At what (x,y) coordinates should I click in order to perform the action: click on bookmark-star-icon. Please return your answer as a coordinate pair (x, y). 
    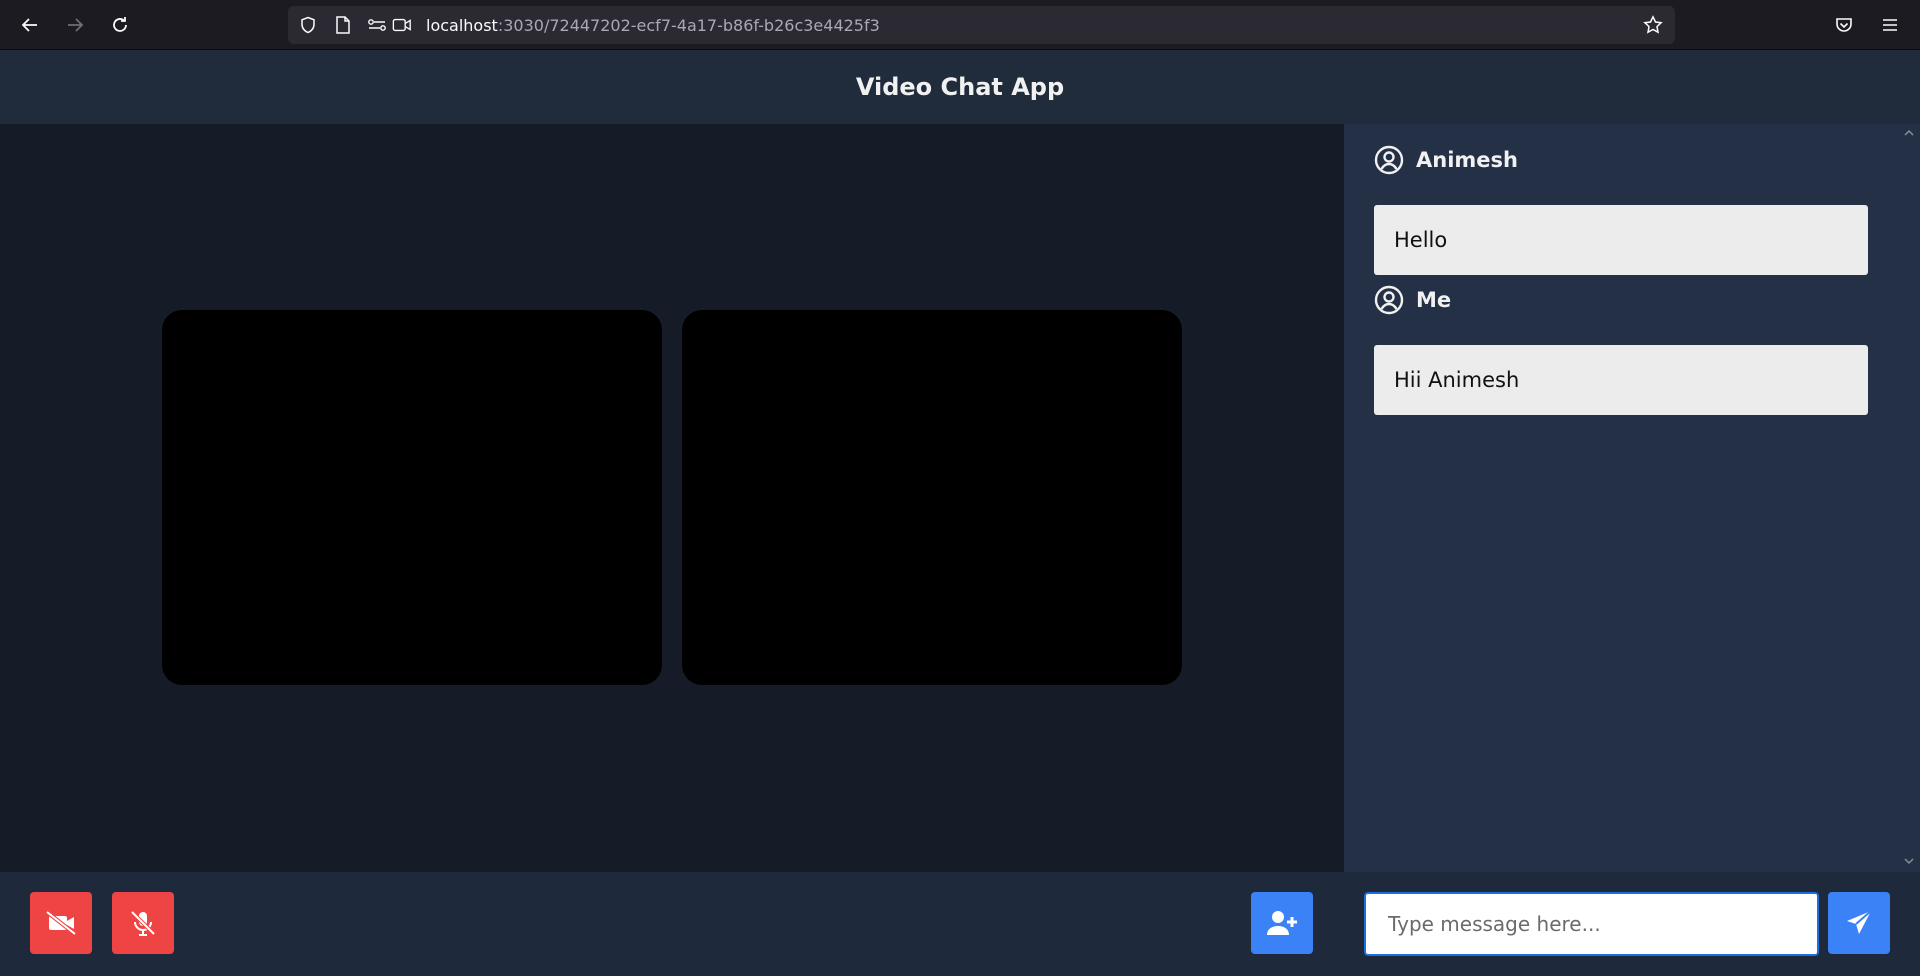
    Looking at the image, I should click on (1653, 25).